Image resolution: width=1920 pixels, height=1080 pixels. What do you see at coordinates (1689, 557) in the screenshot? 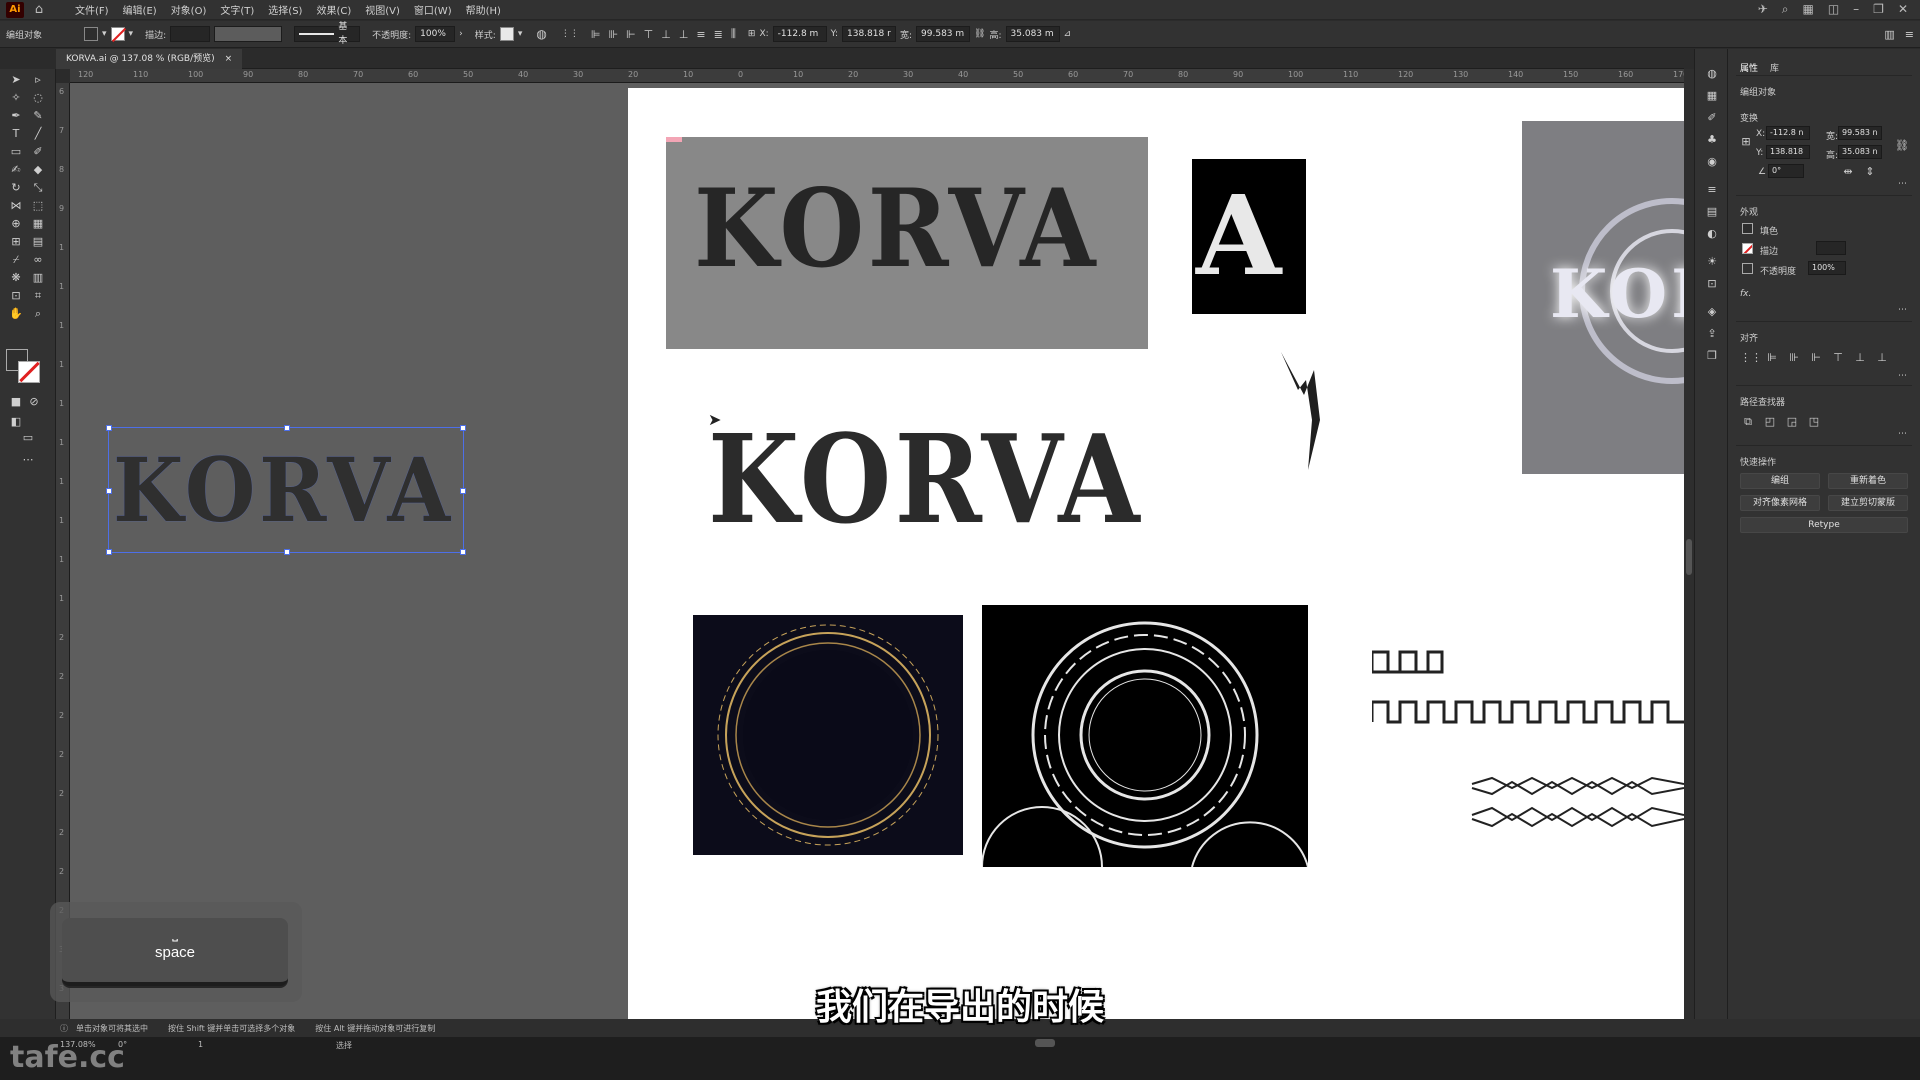
I see `vertical-scroll-thumb` at bounding box center [1689, 557].